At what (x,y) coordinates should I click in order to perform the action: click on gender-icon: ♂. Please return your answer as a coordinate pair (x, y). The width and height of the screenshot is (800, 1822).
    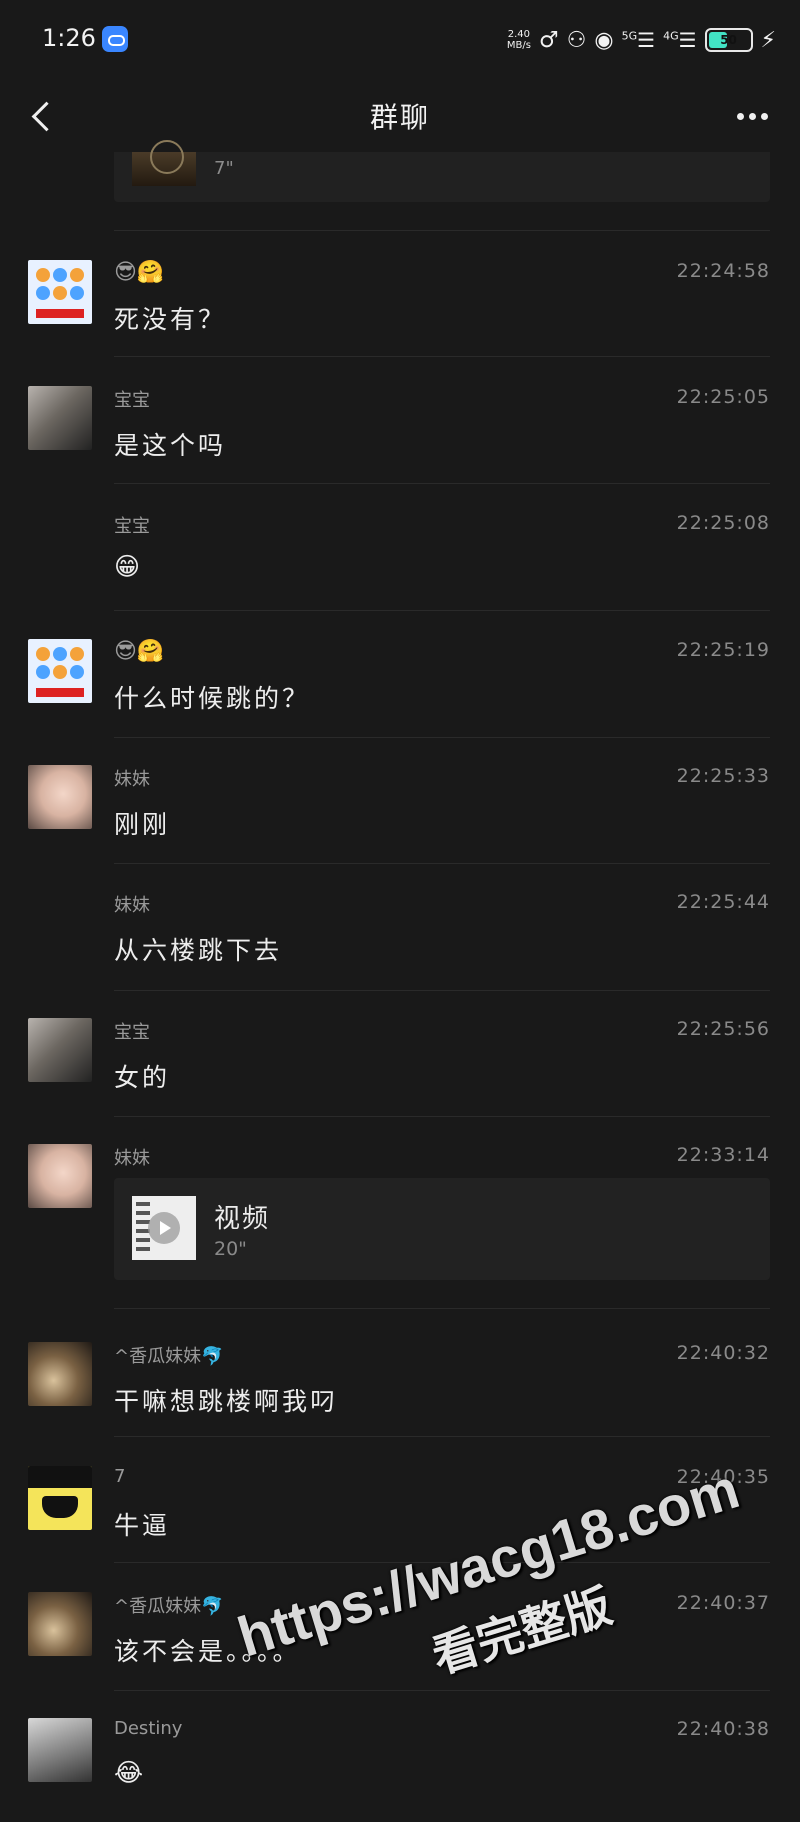
    Looking at the image, I should click on (548, 40).